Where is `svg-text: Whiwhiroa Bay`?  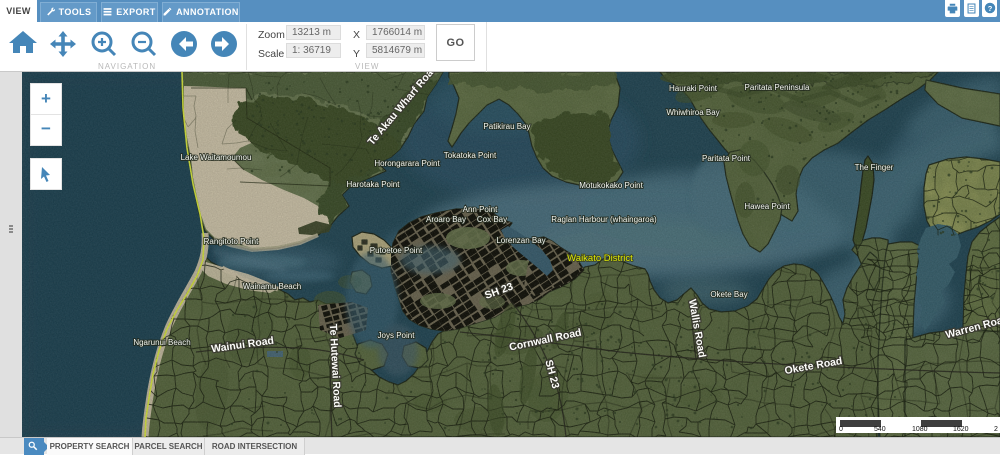 svg-text: Whiwhiroa Bay is located at coordinates (692, 112).